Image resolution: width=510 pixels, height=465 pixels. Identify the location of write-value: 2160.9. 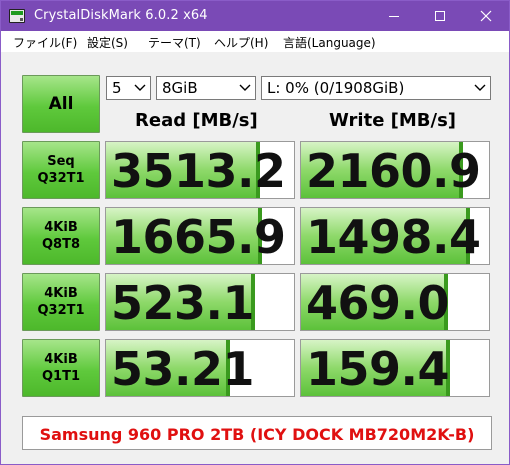
(393, 171).